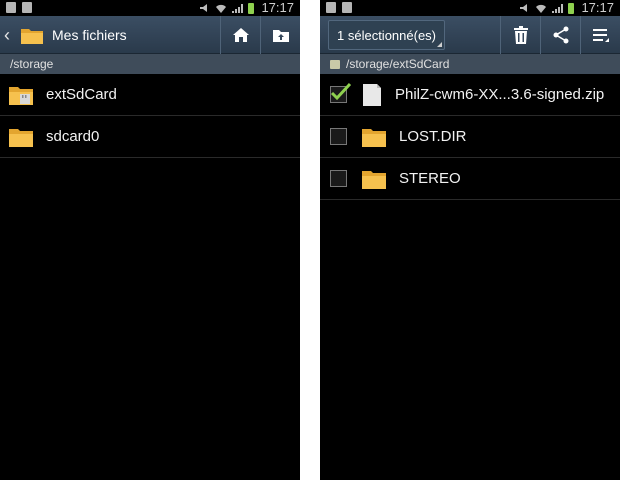 The height and width of the screenshot is (480, 620). I want to click on share-icon, so click(560, 35).